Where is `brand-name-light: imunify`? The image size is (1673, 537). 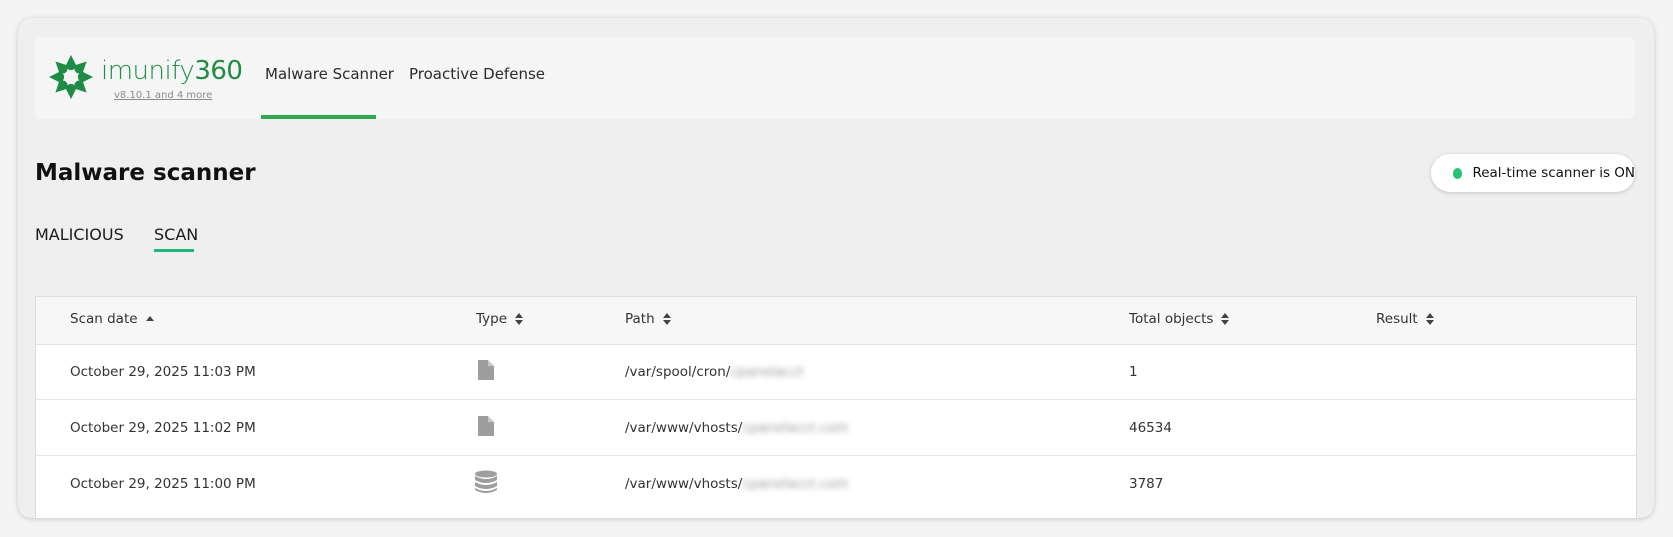
brand-name-light: imunify is located at coordinates (148, 71).